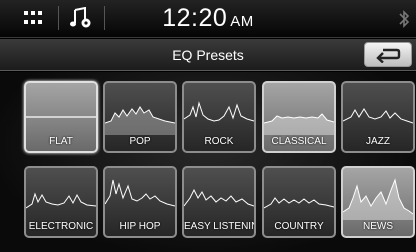 This screenshot has width=416, height=252. I want to click on preset-label: EASY LISTENING, so click(219, 226).